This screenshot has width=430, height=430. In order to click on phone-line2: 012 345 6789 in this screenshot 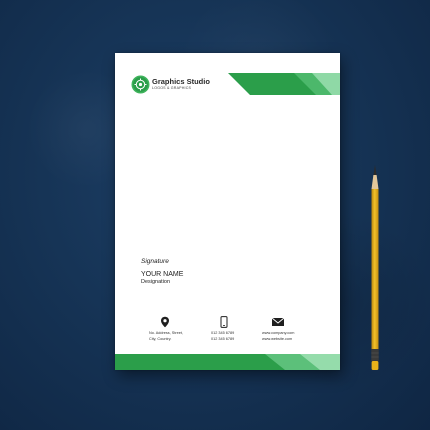, I will do `click(223, 338)`.